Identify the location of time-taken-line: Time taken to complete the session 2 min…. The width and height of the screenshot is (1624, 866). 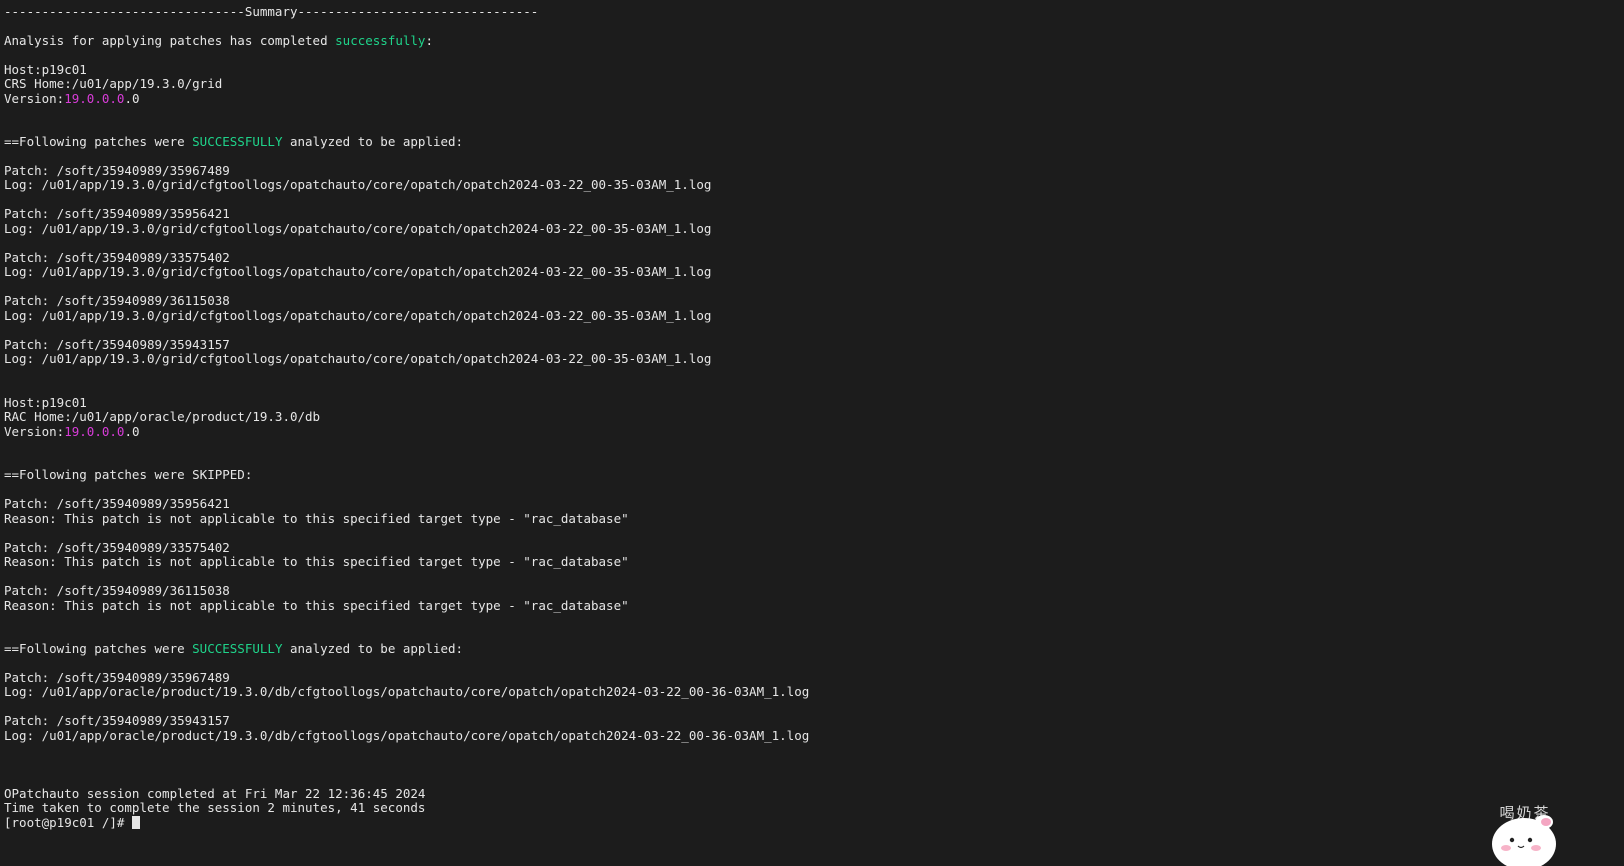
(215, 807).